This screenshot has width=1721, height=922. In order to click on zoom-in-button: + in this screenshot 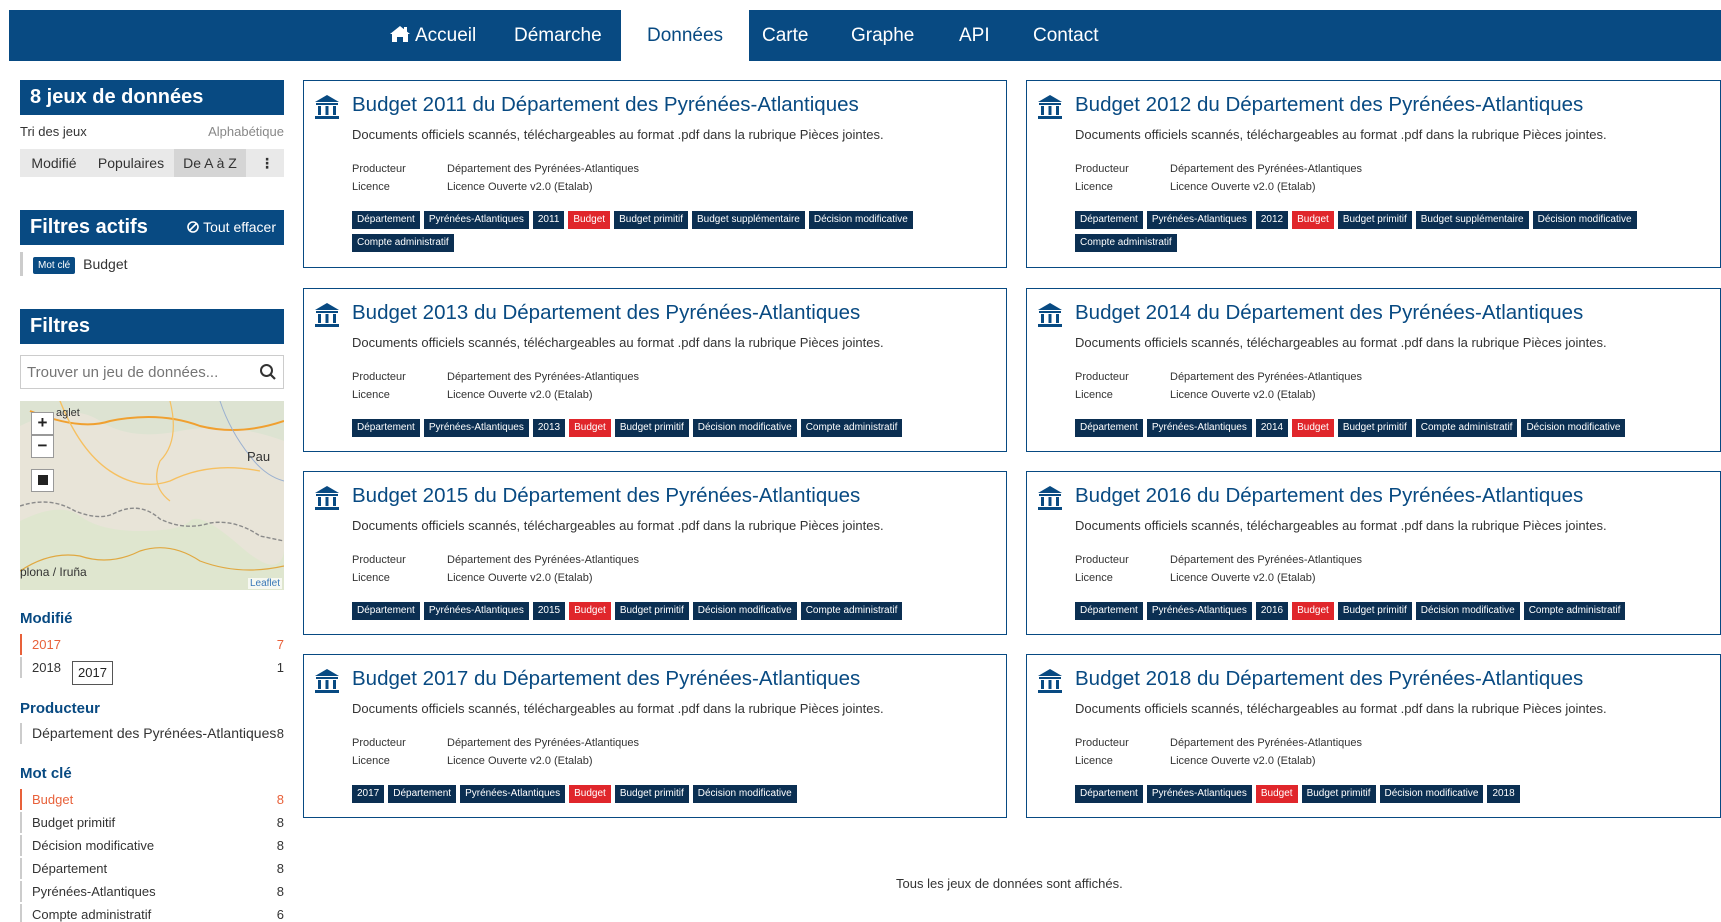, I will do `click(42, 423)`.